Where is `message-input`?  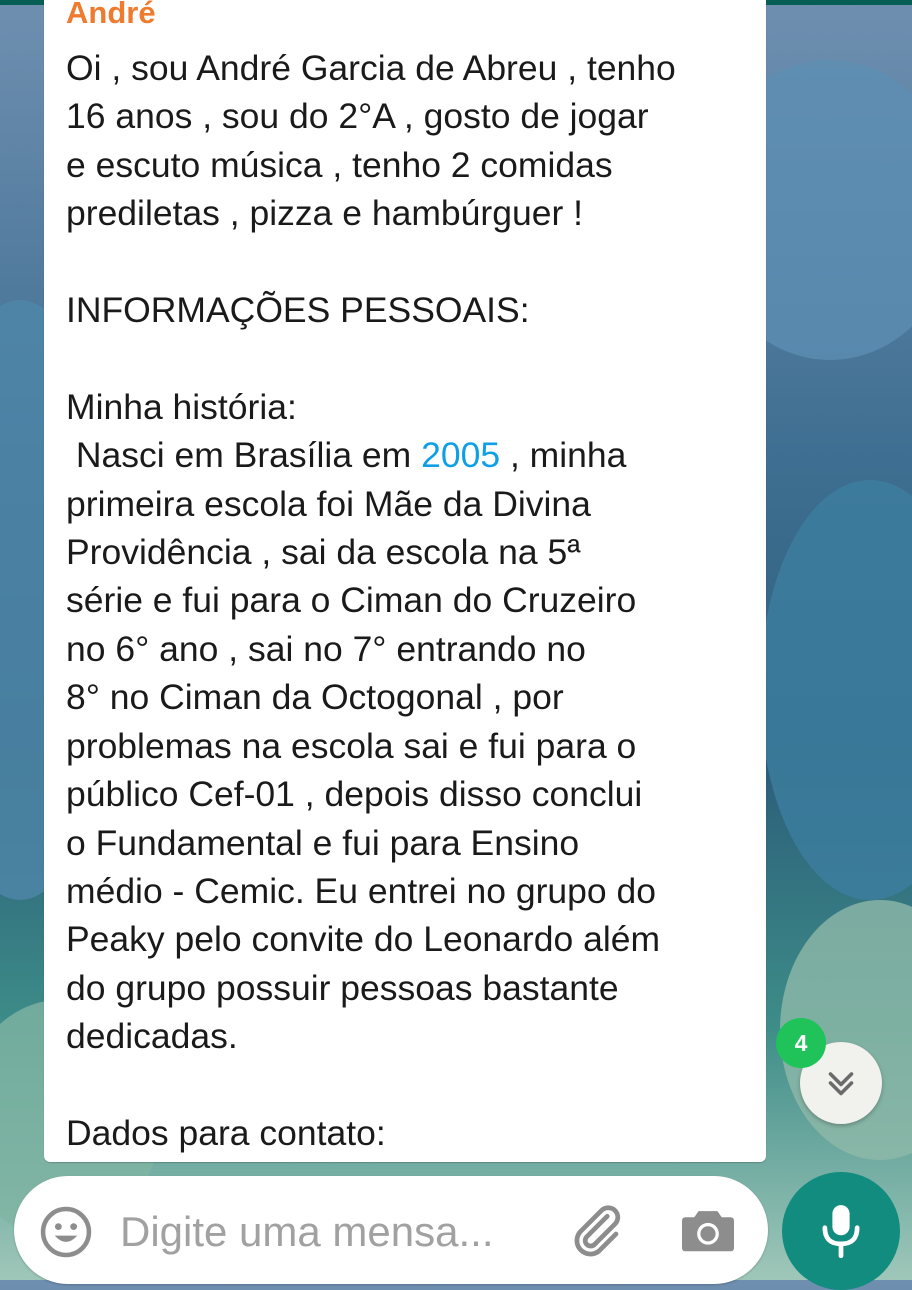 message-input is located at coordinates (330, 1232).